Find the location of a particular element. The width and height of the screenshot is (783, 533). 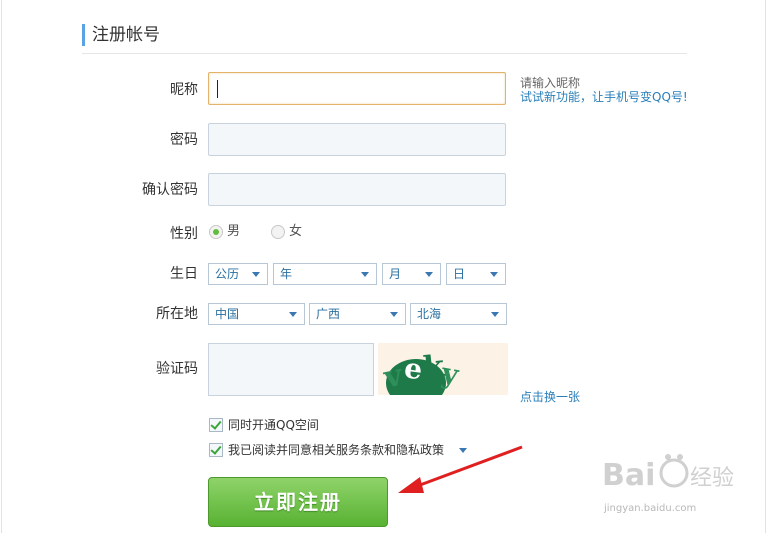

calendar-type-select: 公历 is located at coordinates (238, 274).